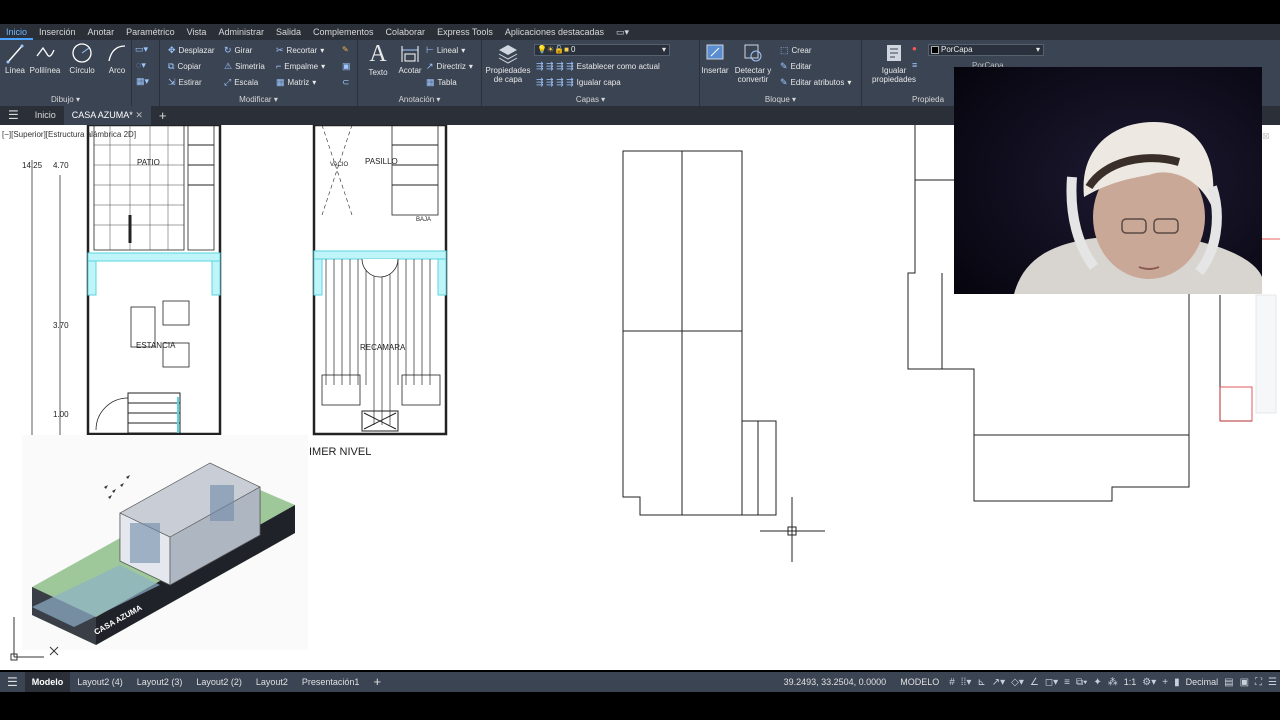  I want to click on hatch-icon: ◌▾, so click(141, 65).